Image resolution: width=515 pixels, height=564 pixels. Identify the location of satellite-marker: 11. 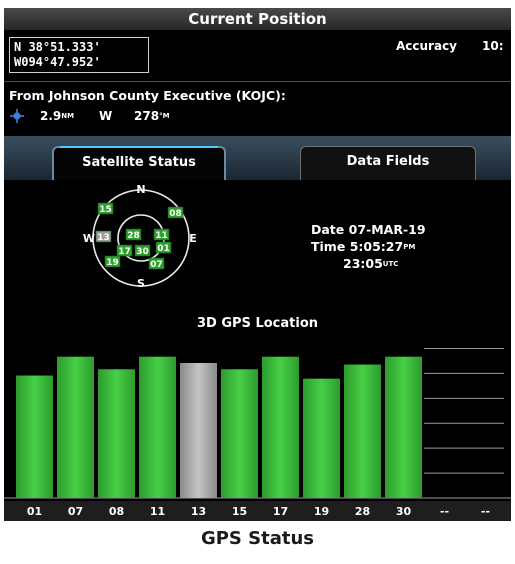
(161, 234).